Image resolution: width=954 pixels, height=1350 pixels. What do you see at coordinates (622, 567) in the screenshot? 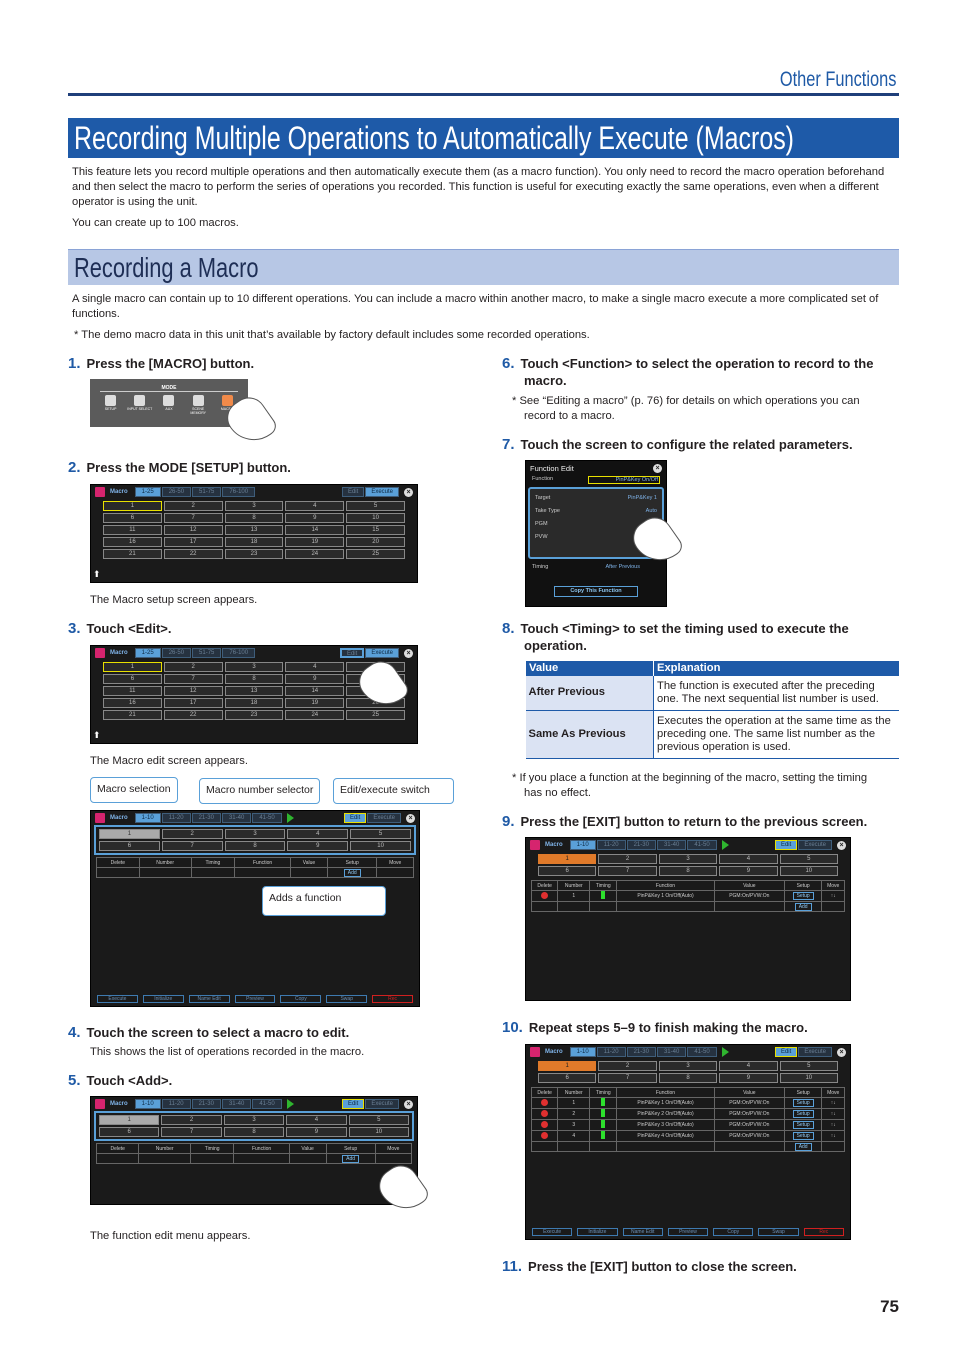
I see `timing-selector: After Previous` at bounding box center [622, 567].